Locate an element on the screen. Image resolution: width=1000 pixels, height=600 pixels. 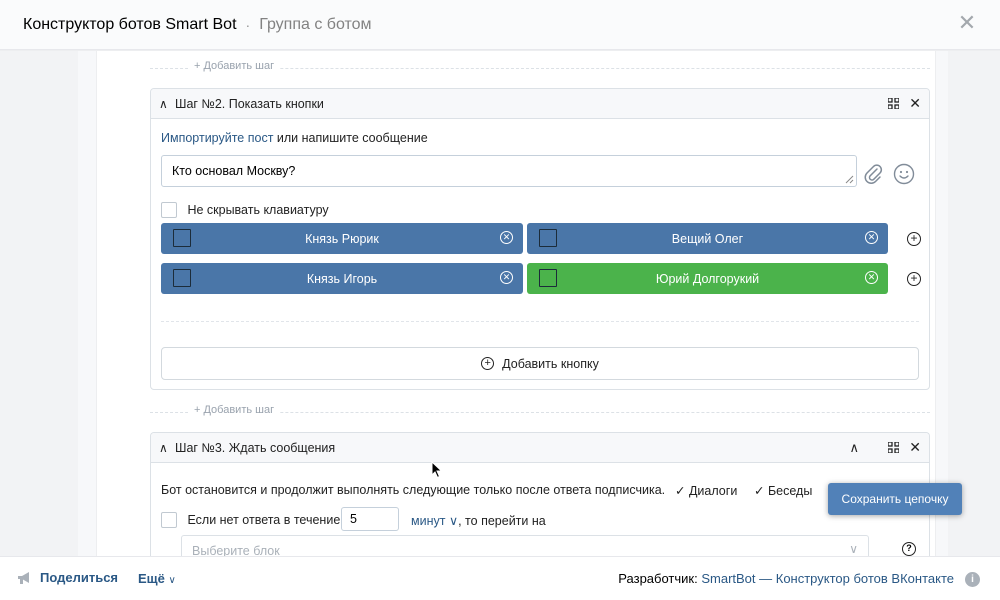
import-line: Импортируйте пост или напишите сообщение is located at coordinates (294, 138).